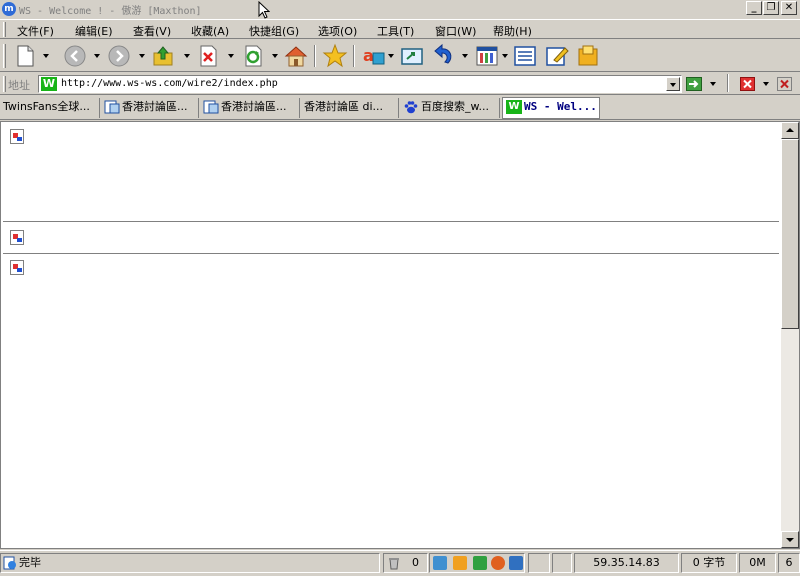  I want to click on translate-icon: a, so click(374, 56).